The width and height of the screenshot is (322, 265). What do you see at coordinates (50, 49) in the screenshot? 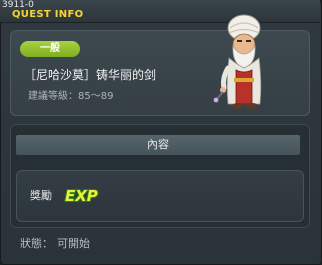
I see `quest-type-badge: 一般` at bounding box center [50, 49].